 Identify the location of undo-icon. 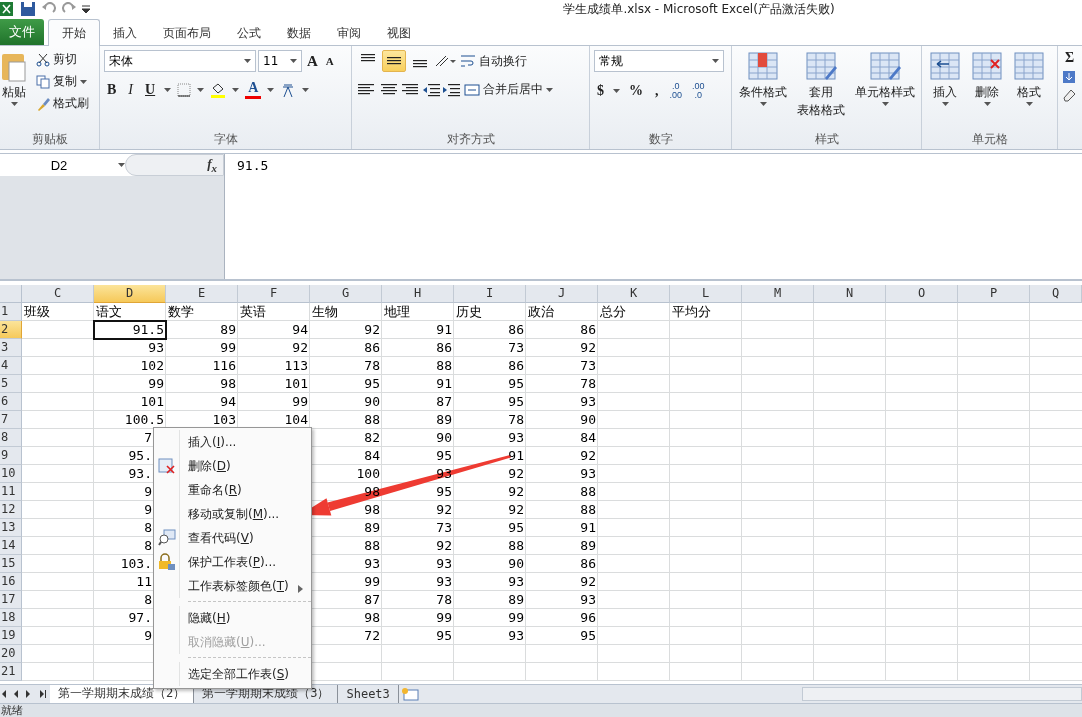
(49, 9).